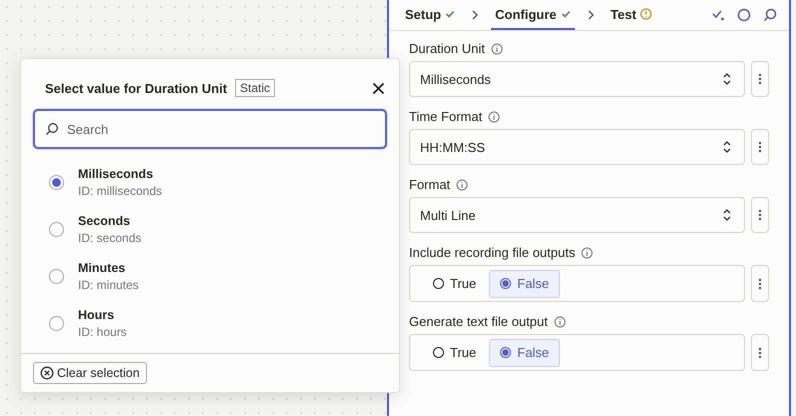 The height and width of the screenshot is (416, 796). Describe the element at coordinates (744, 15) in the screenshot. I see `circle-icon` at that location.